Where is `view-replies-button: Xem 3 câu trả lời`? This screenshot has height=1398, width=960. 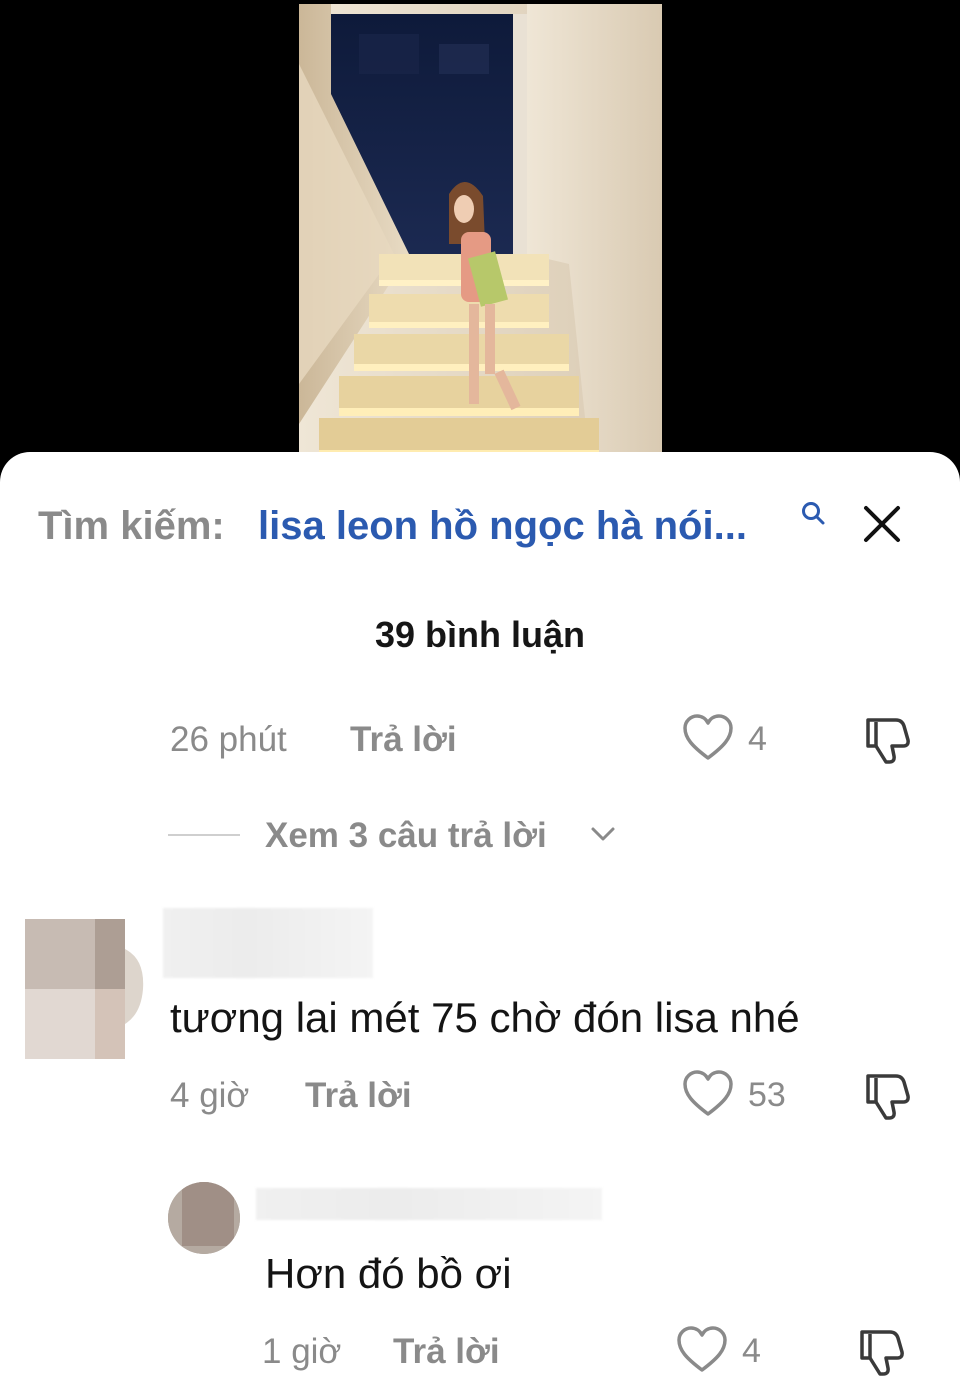
view-replies-button: Xem 3 câu trả lời is located at coordinates (406, 836).